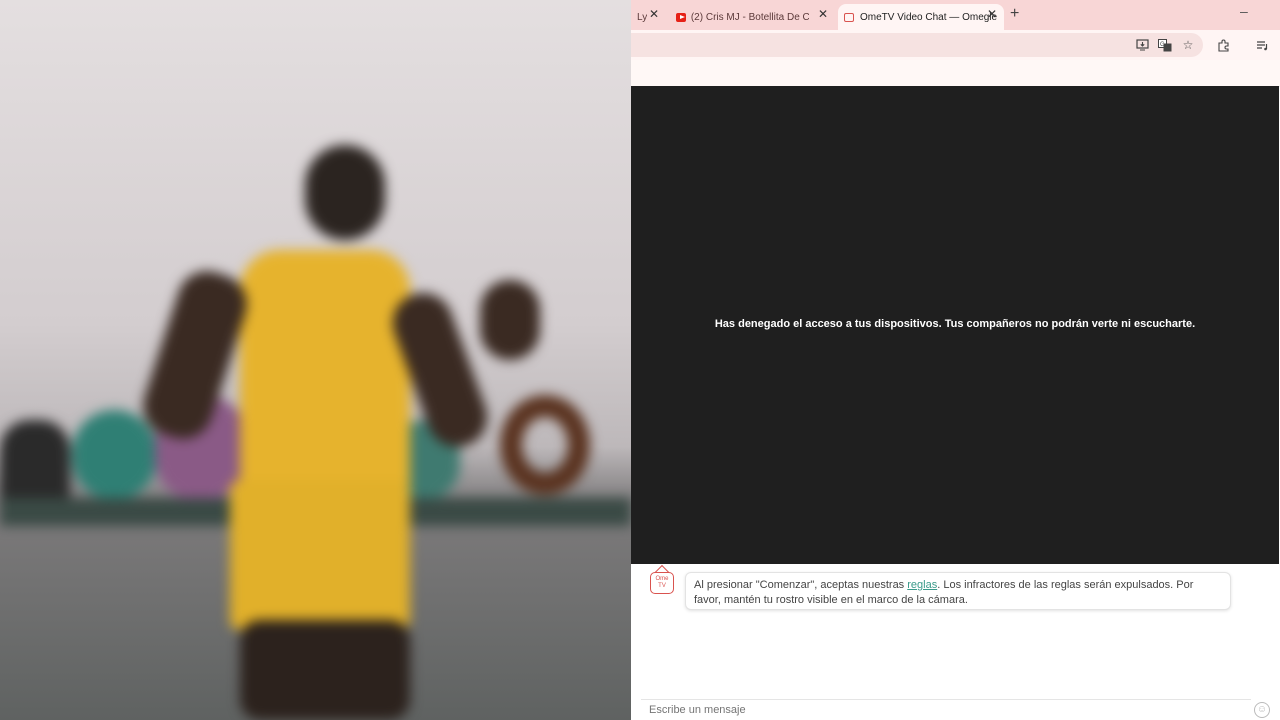 Image resolution: width=1280 pixels, height=720 pixels. I want to click on logo-text: Ome TV, so click(662, 582).